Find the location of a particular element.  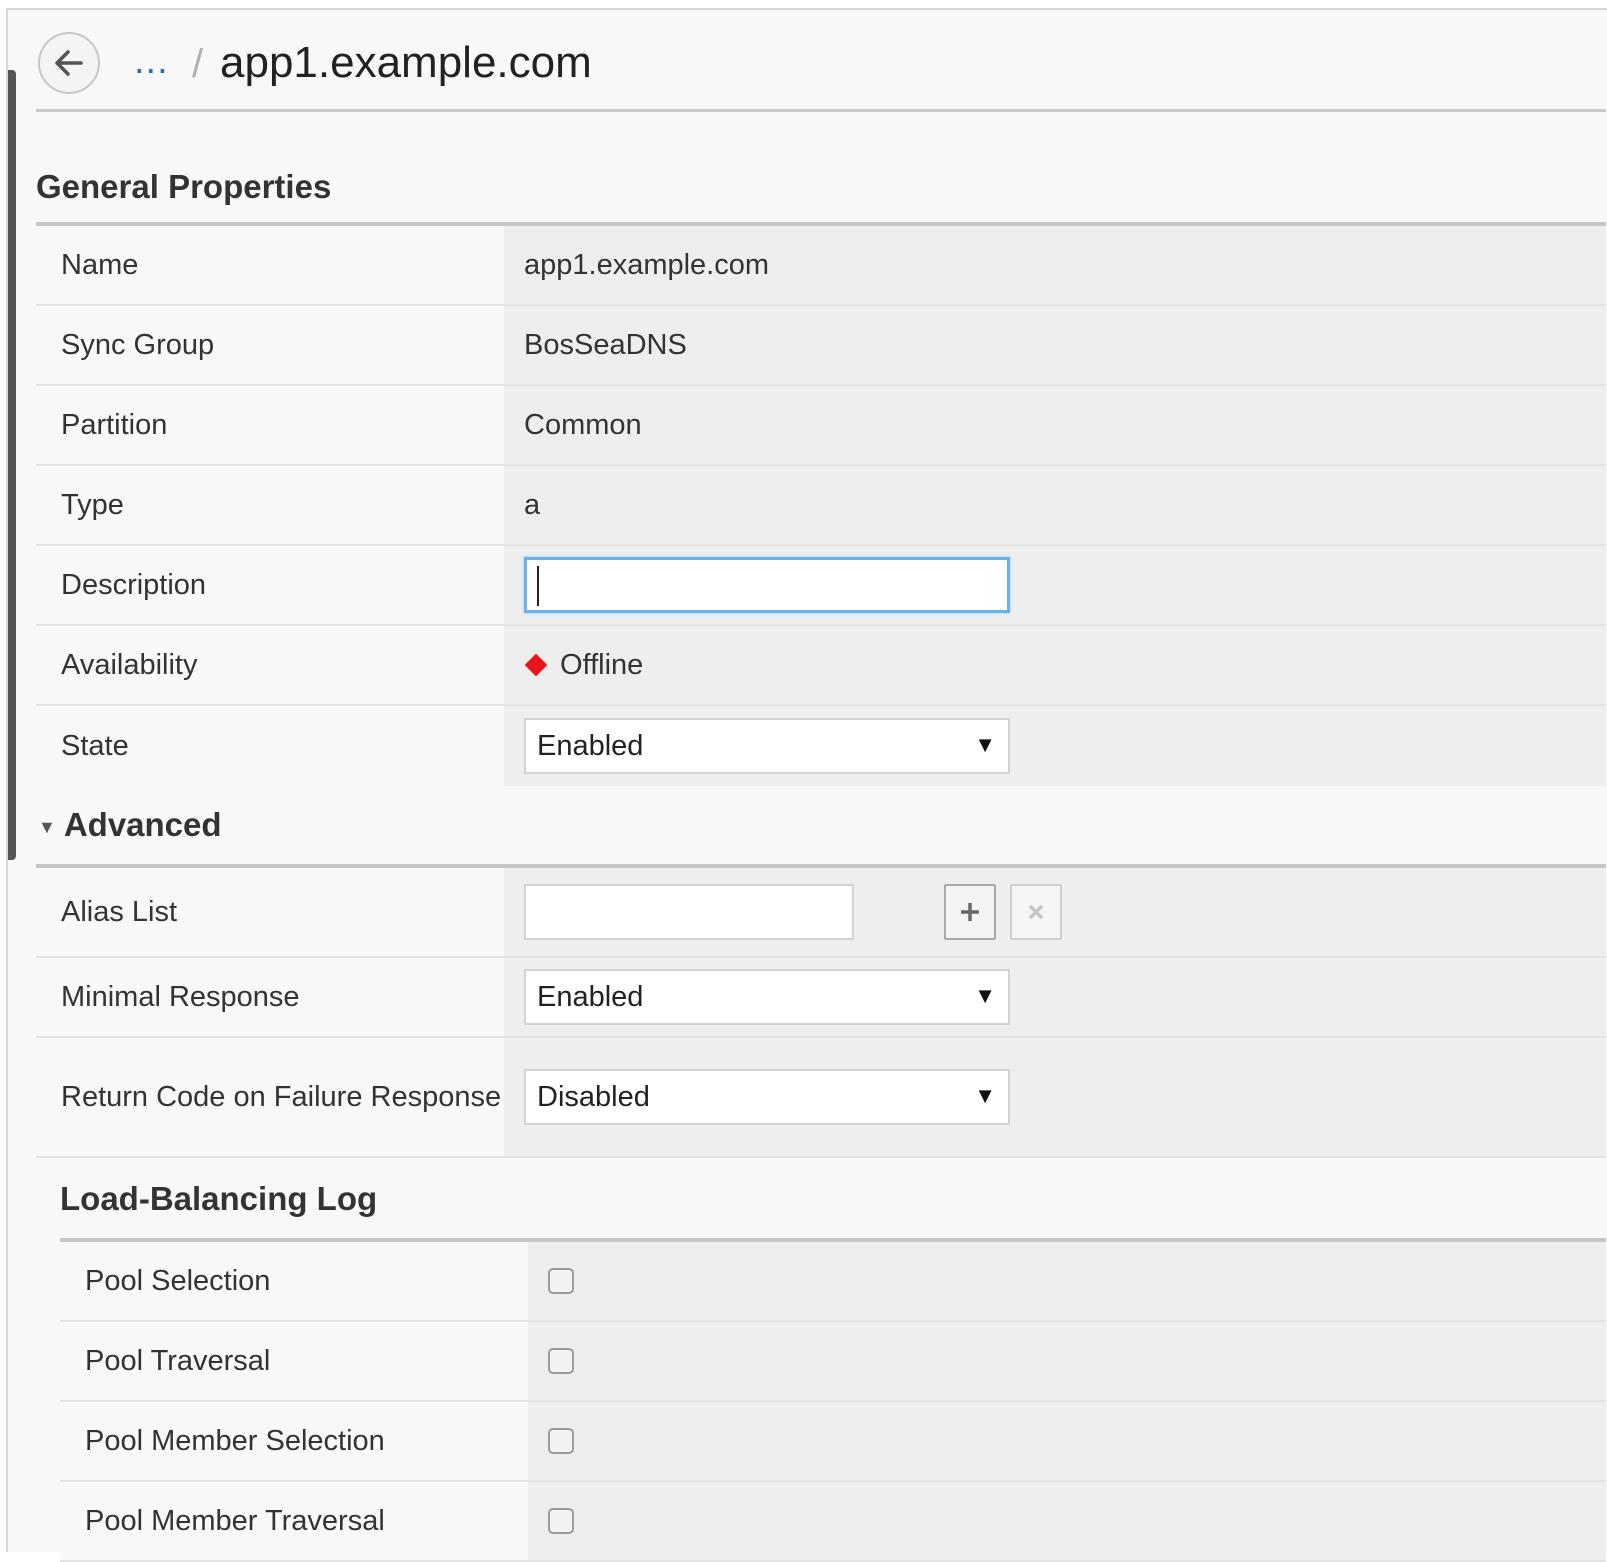

remove-alias-button is located at coordinates (1036, 912).